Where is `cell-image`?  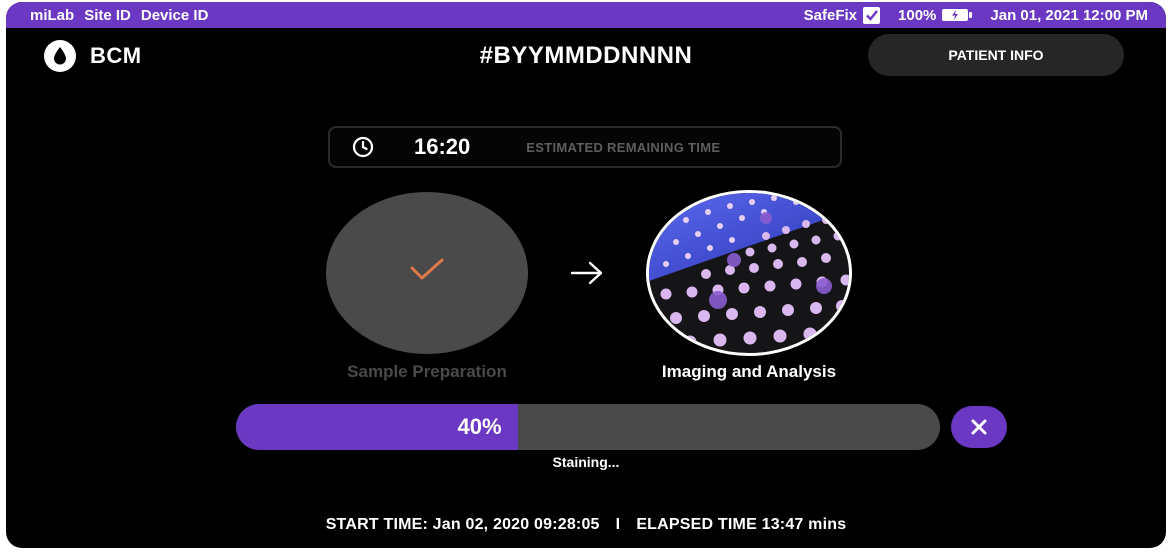 cell-image is located at coordinates (749, 273).